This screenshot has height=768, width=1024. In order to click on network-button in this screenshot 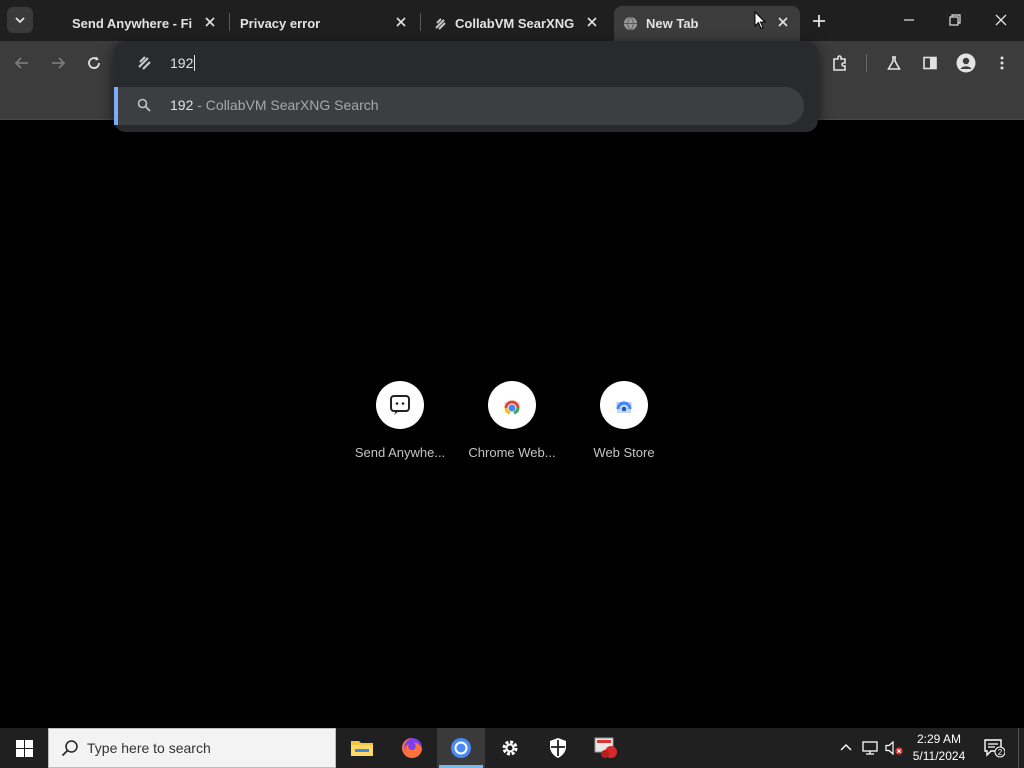, I will do `click(870, 748)`.